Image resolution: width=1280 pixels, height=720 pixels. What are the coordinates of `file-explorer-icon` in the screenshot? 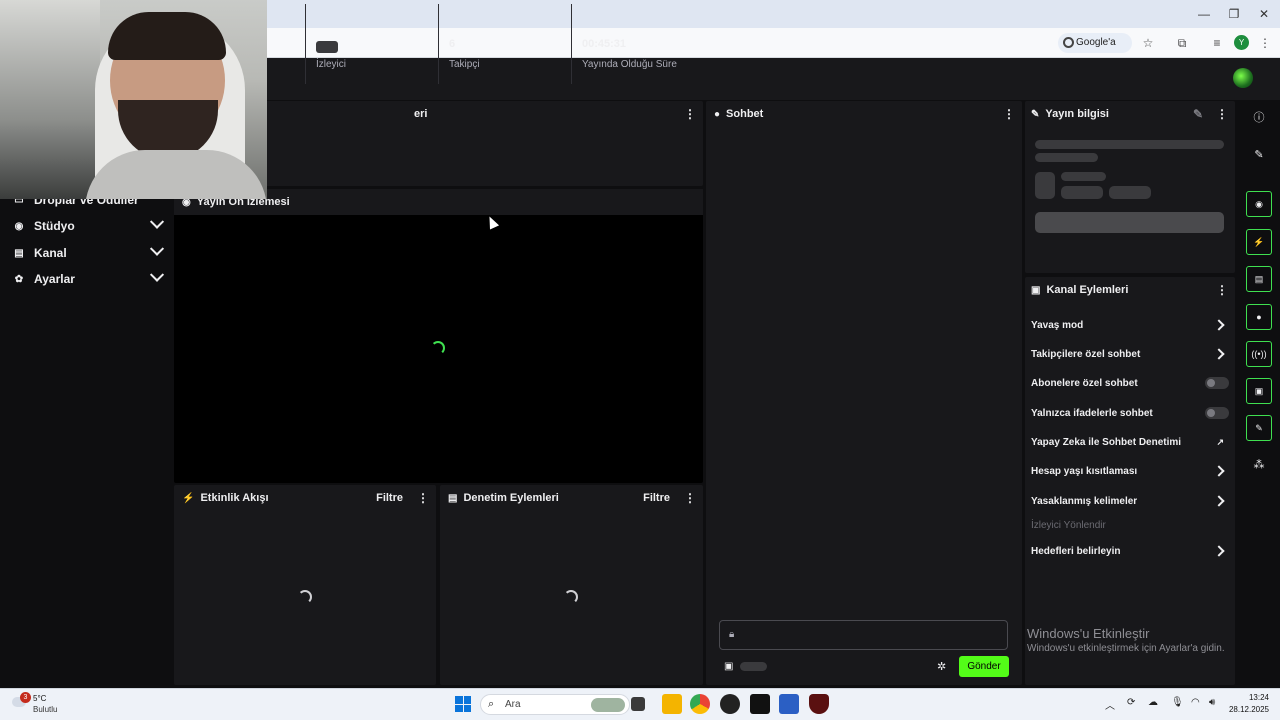 It's located at (672, 704).